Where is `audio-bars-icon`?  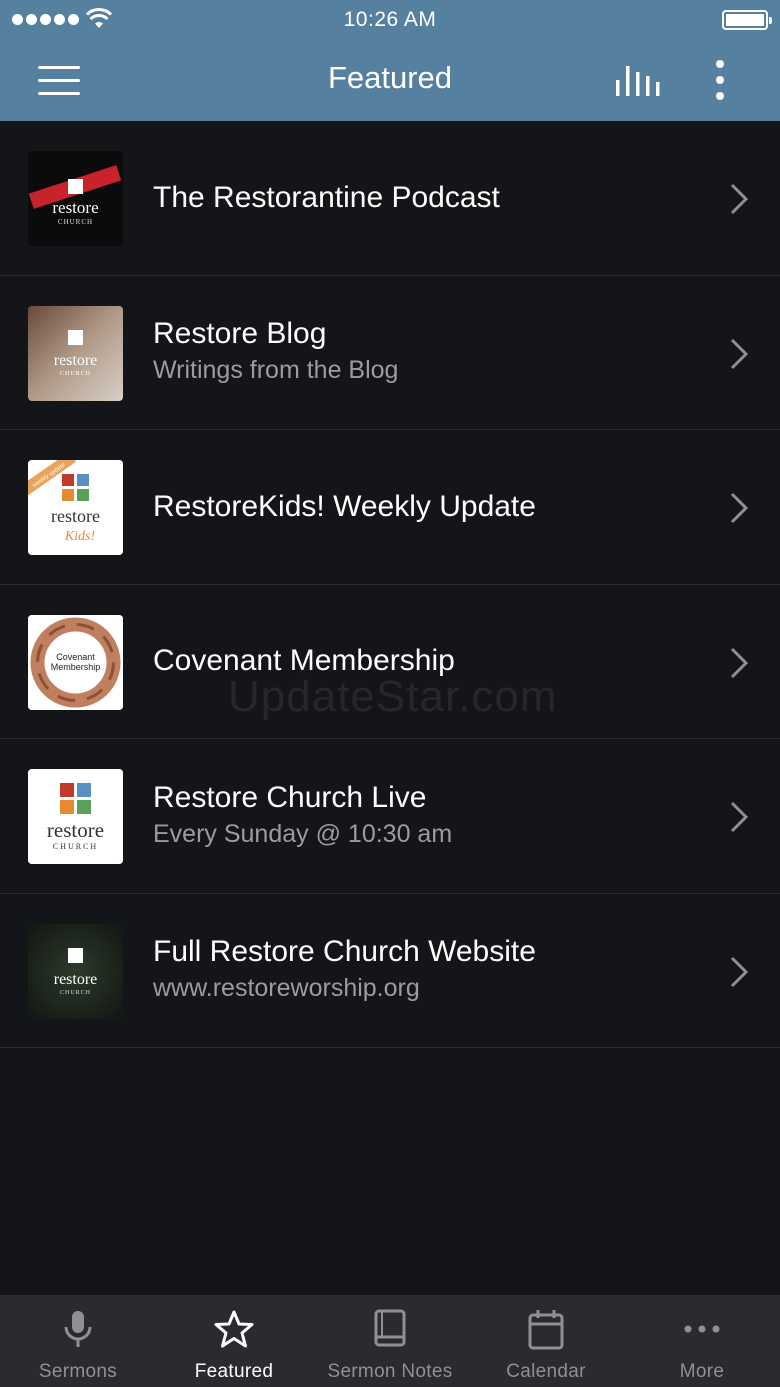
audio-bars-icon is located at coordinates (638, 80).